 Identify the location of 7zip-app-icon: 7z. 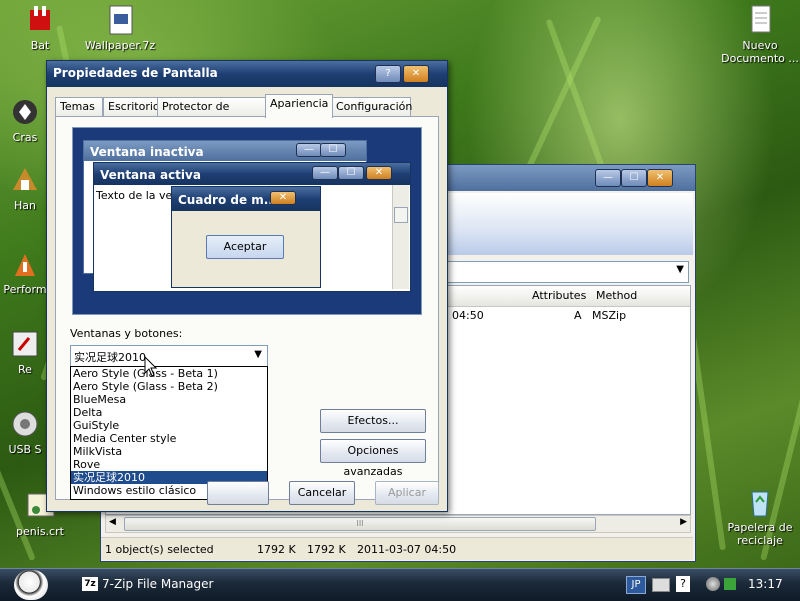
(90, 584).